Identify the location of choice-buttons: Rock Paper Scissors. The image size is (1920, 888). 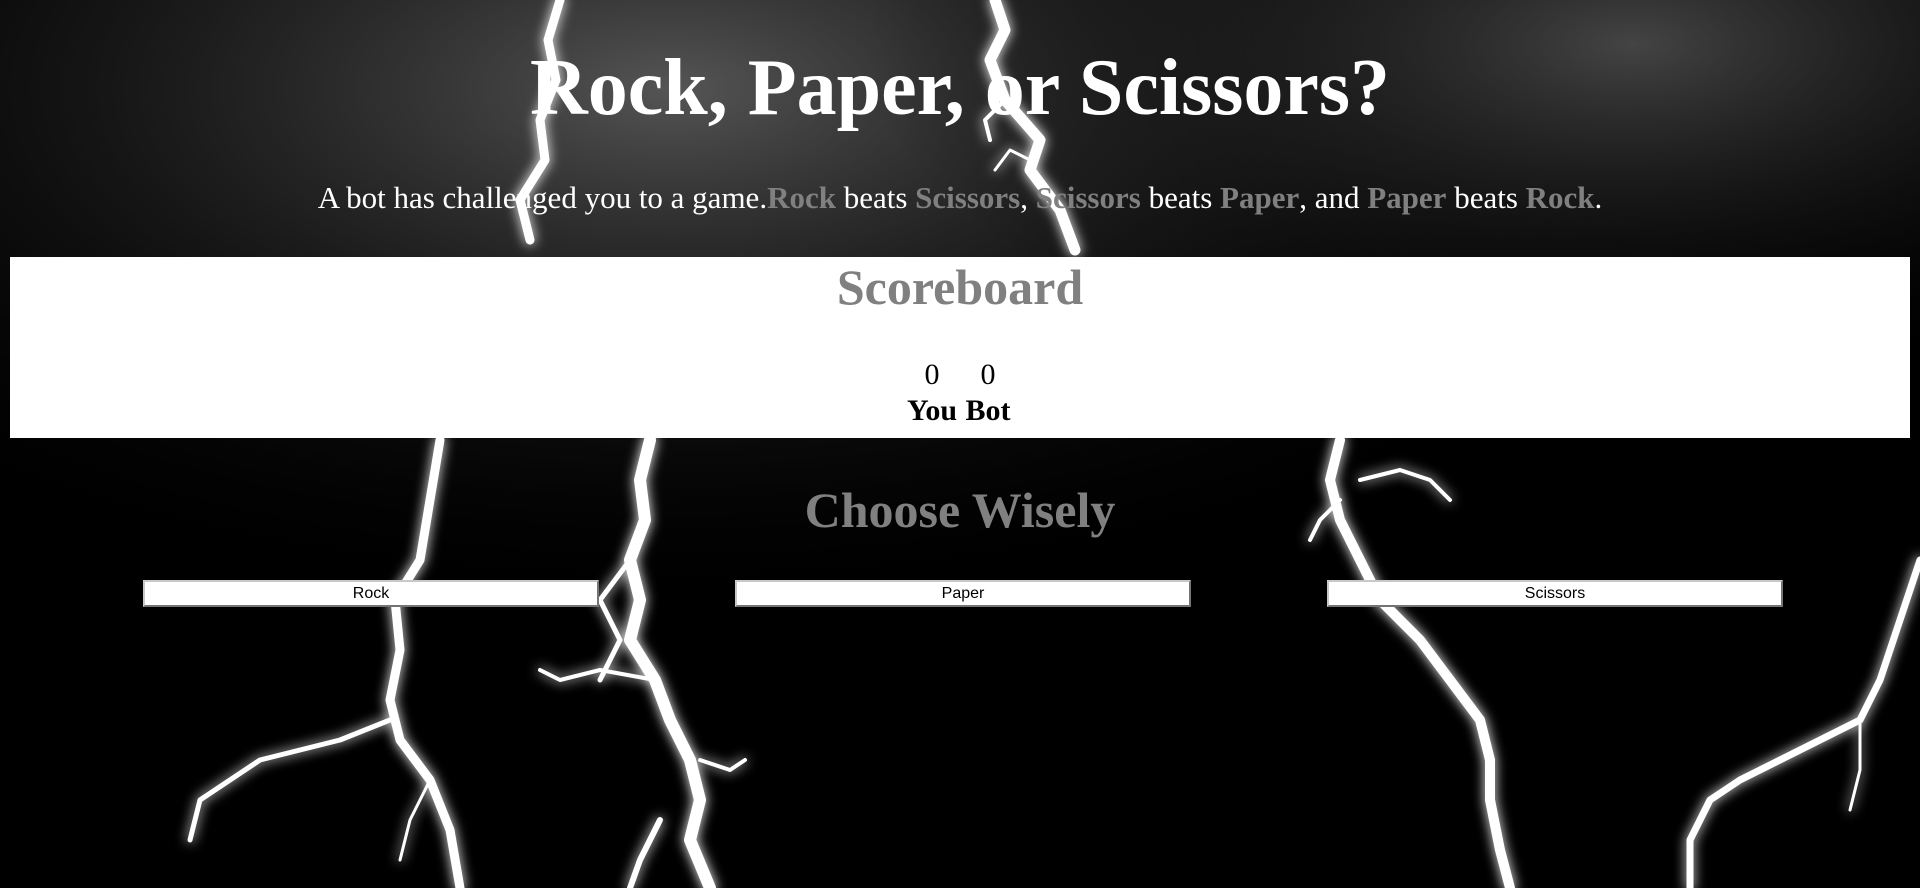
(960, 594).